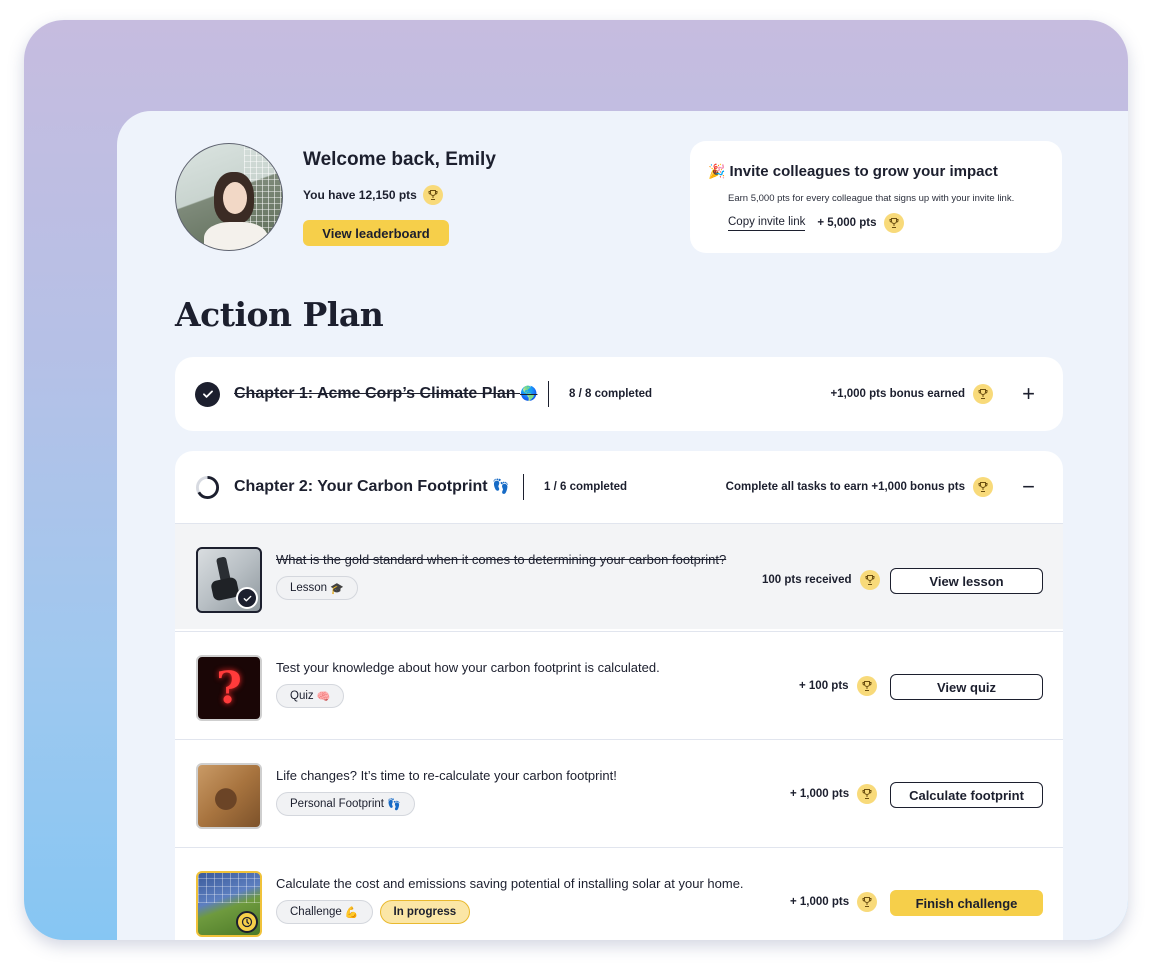 This screenshot has width=1152, height=967. I want to click on task-points: 100 pts received, so click(821, 580).